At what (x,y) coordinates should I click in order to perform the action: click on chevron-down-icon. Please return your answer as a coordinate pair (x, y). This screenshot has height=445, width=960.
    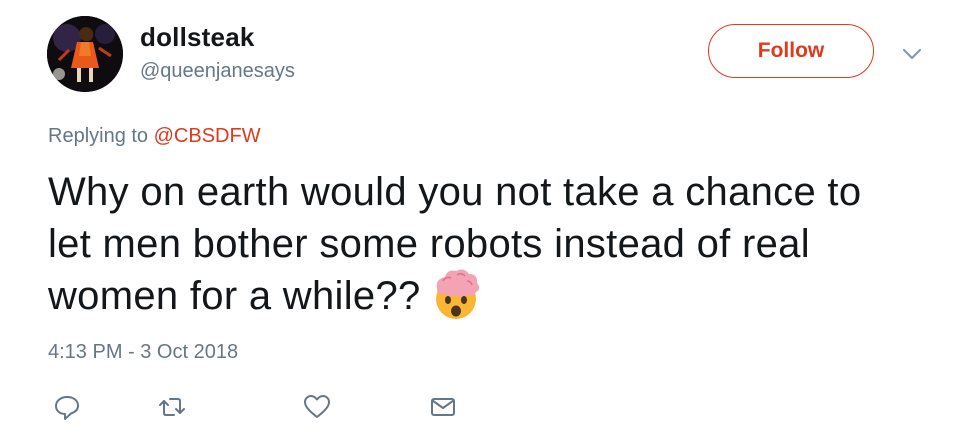
    Looking at the image, I should click on (912, 54).